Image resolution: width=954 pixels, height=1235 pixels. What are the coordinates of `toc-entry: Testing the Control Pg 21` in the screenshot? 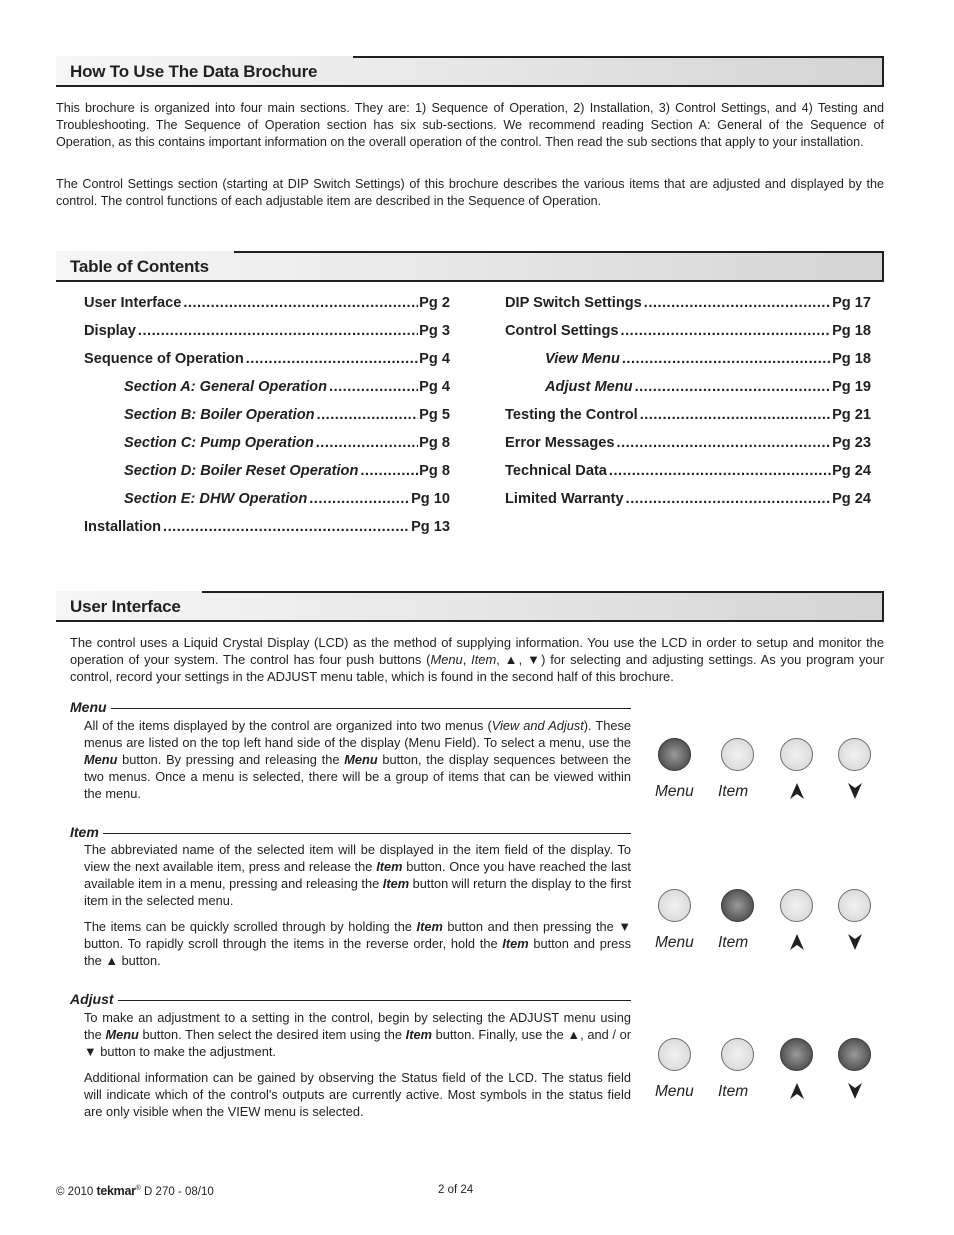 It's located at (688, 421).